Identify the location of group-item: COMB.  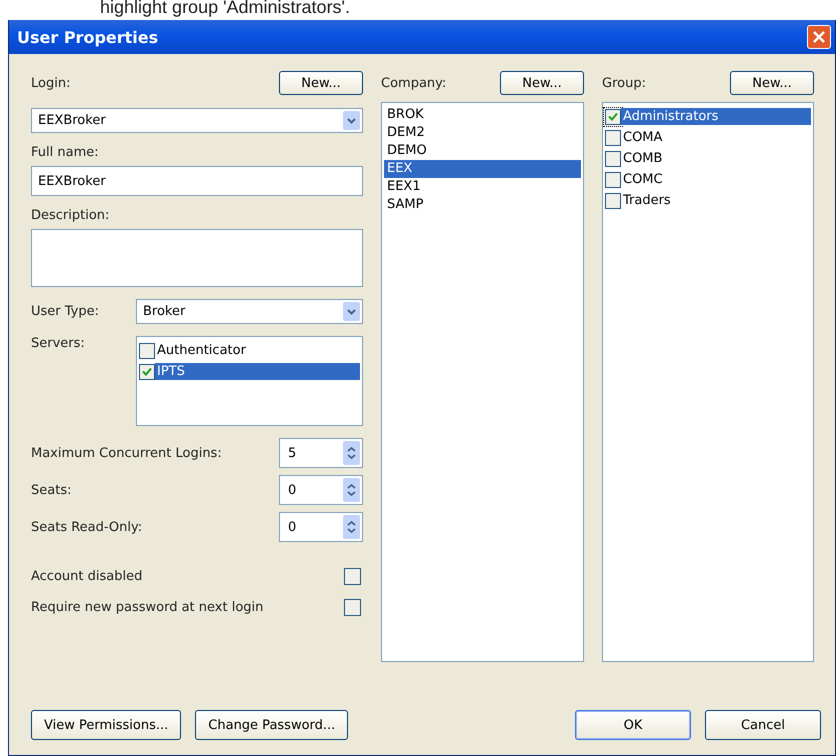
(716, 158).